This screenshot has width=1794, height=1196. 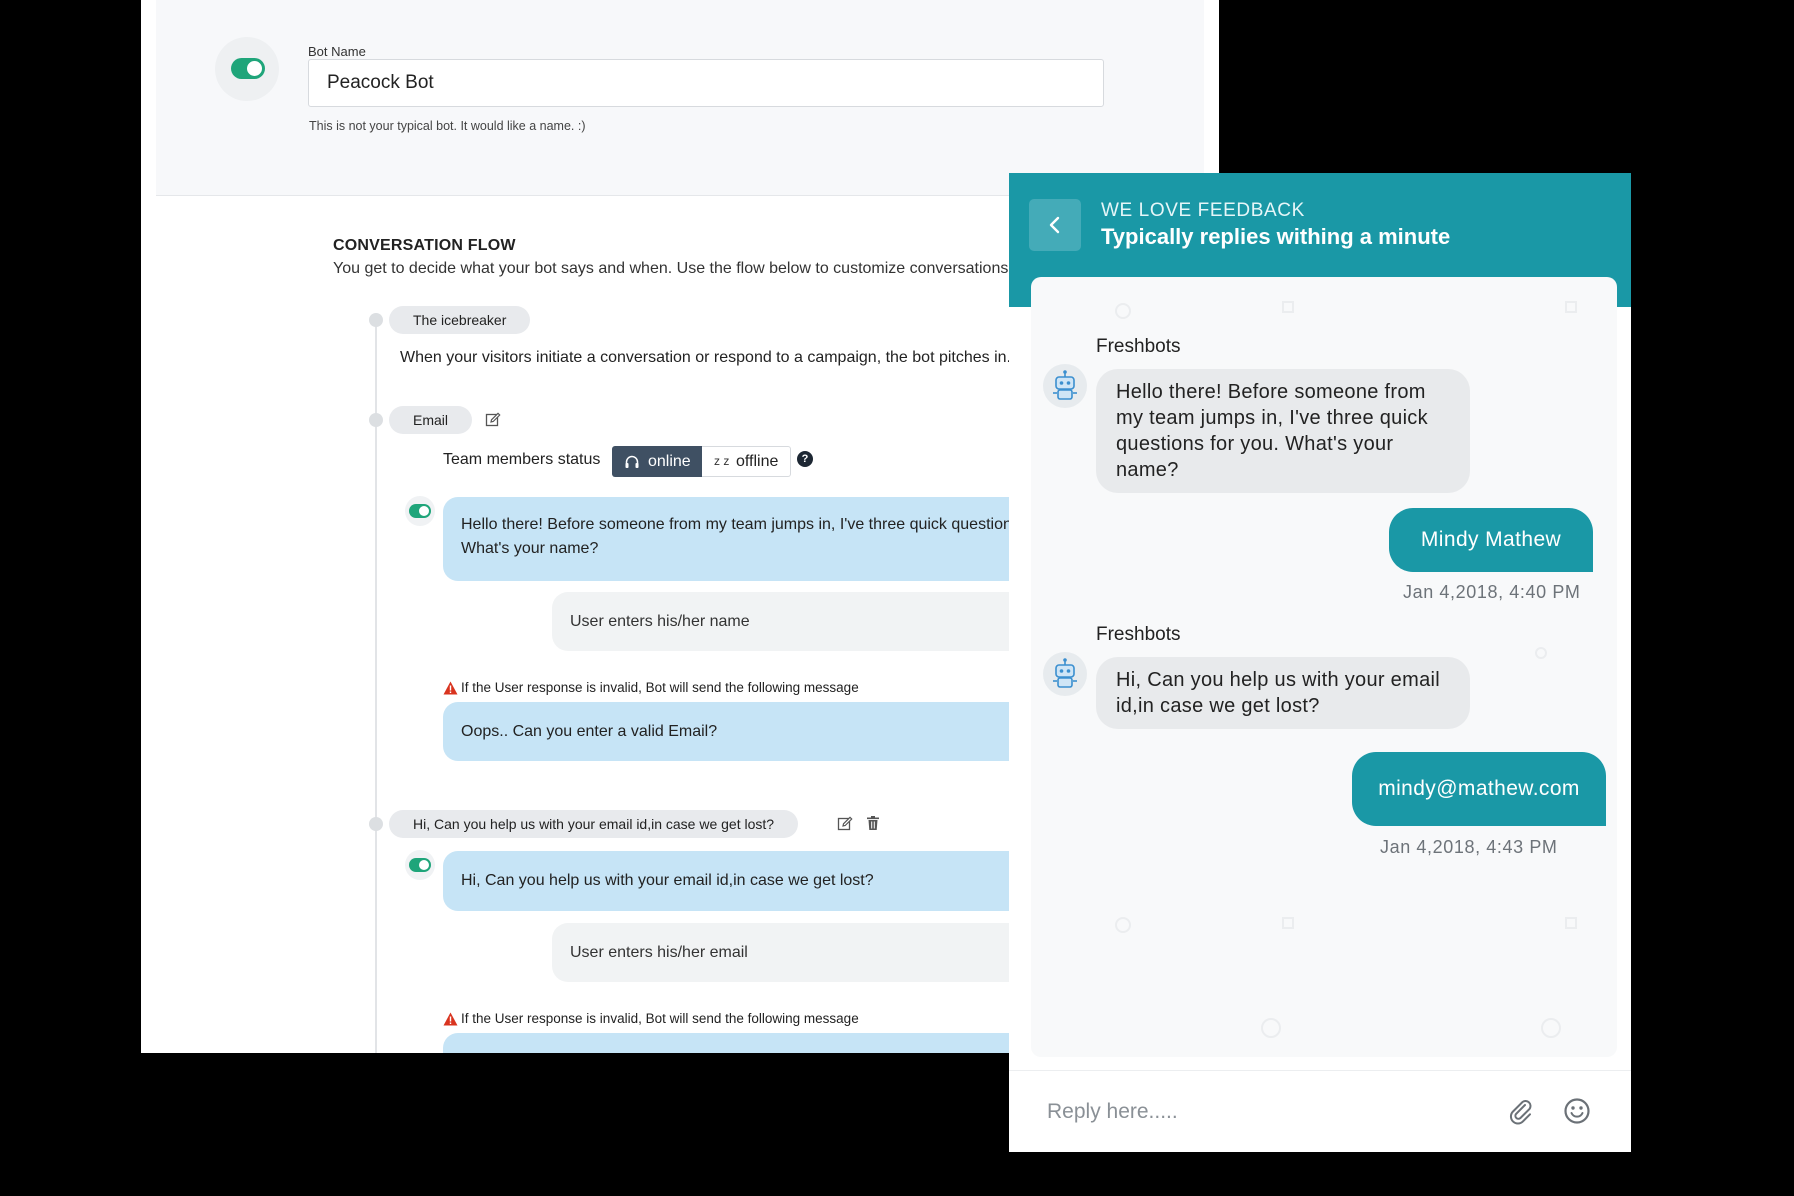 I want to click on bot-name-input: Peacock Bot, so click(x=706, y=83).